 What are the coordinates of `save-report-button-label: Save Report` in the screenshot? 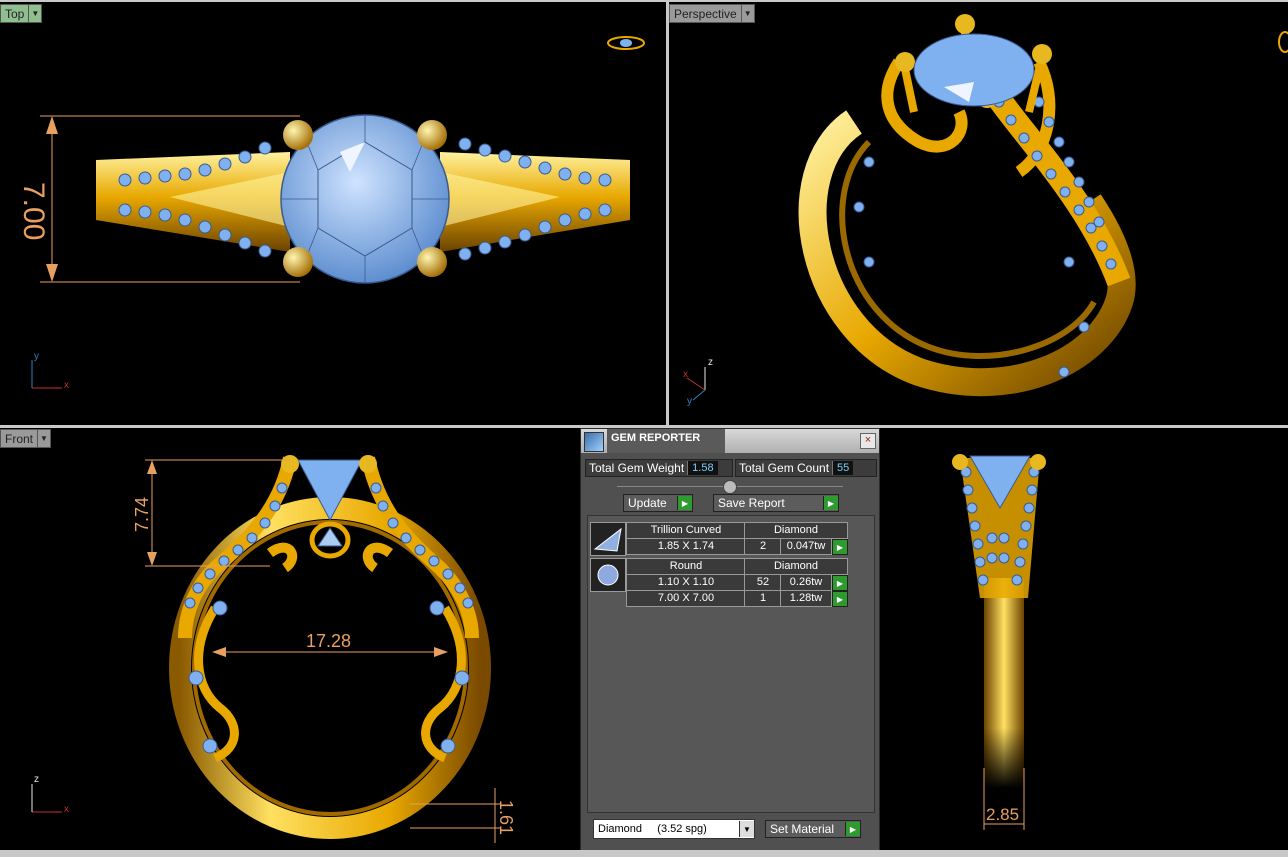 It's located at (751, 503).